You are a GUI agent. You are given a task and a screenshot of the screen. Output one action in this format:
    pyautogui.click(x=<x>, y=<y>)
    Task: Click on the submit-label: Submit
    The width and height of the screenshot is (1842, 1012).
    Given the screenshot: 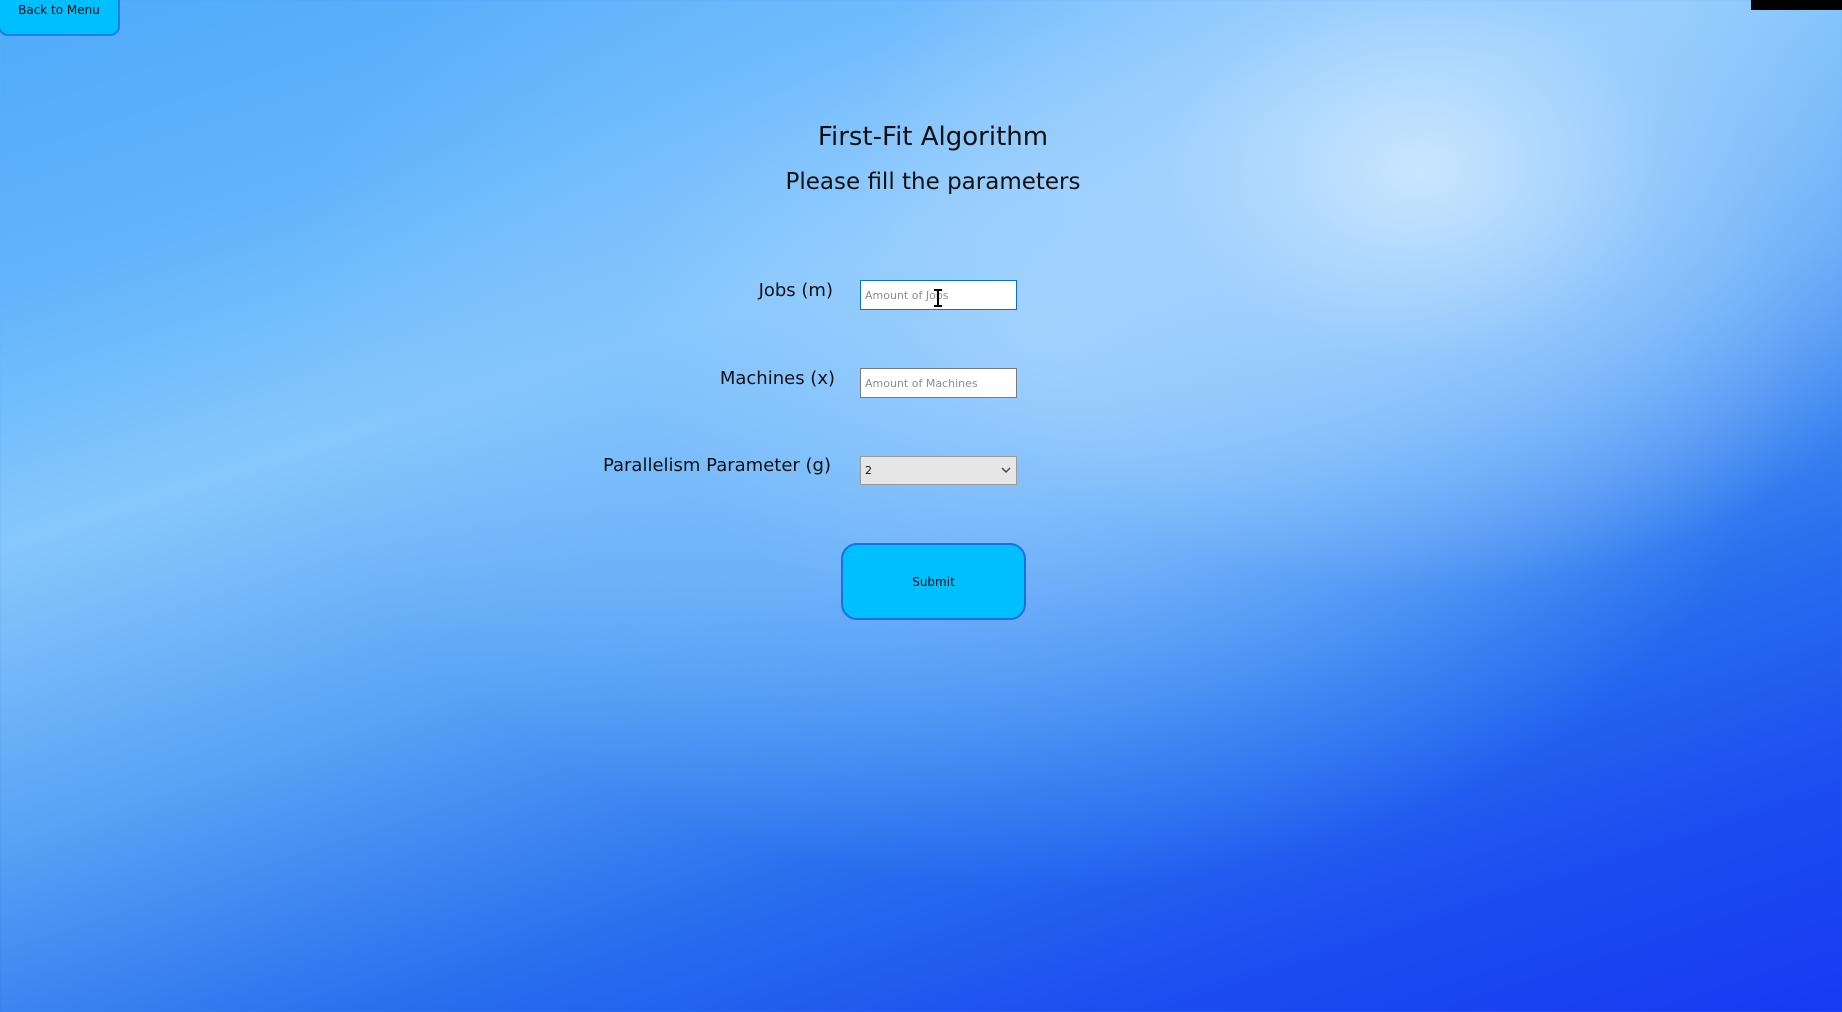 What is the action you would take?
    pyautogui.click(x=933, y=581)
    